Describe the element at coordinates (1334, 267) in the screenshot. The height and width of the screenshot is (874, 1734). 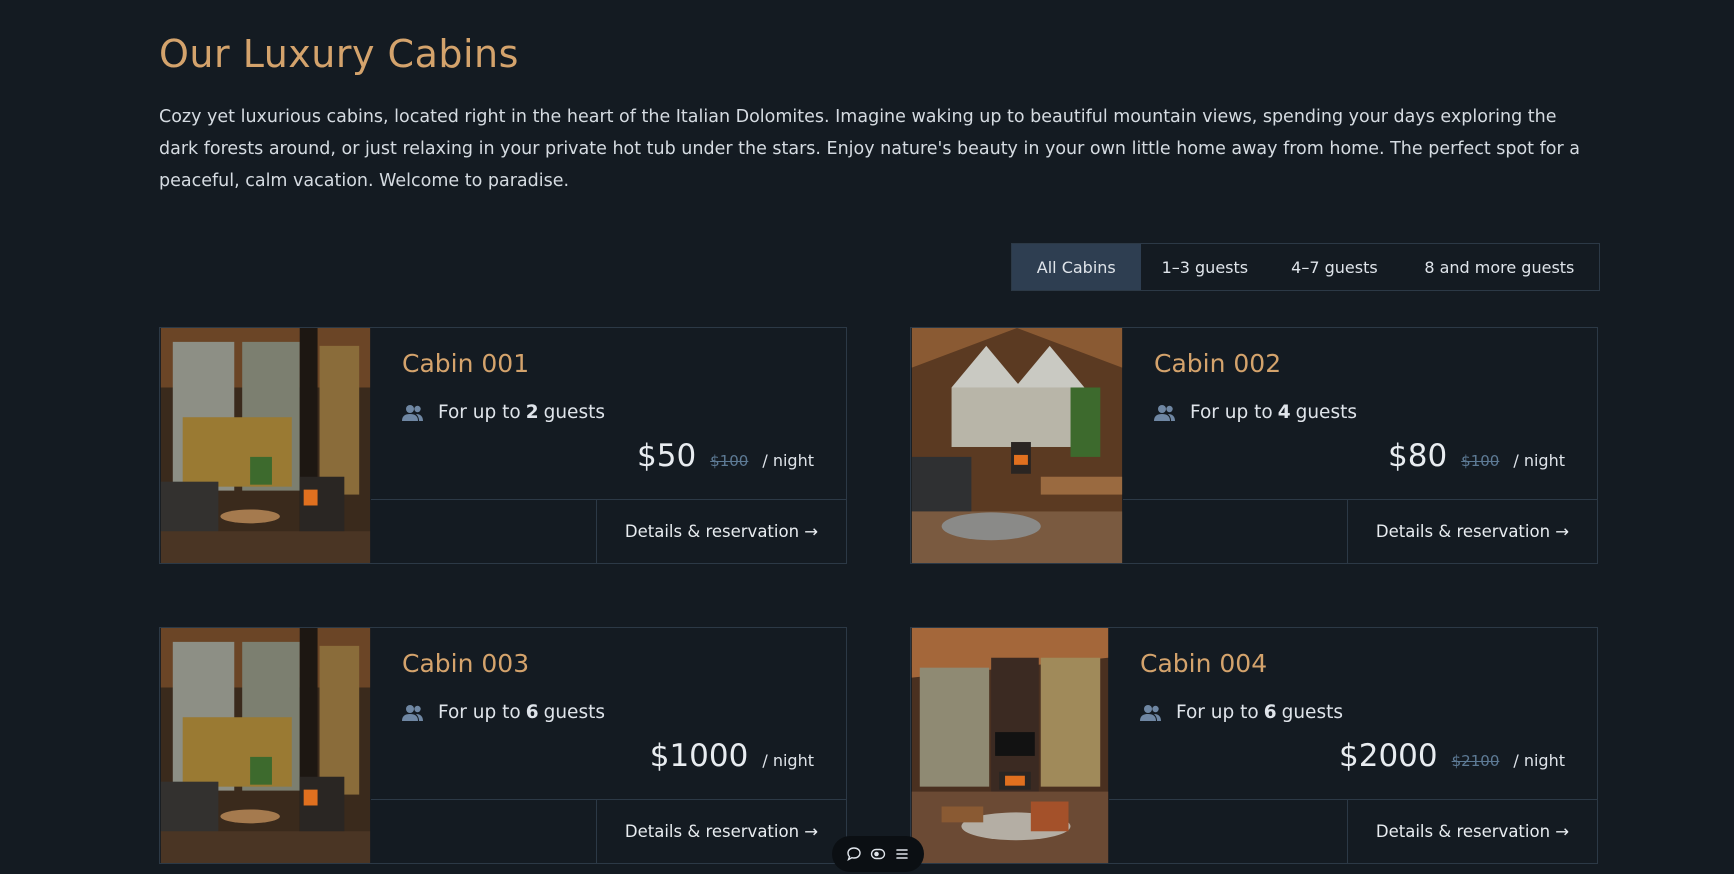
I see `filter-4-7-guests: 4–7 guests` at that location.